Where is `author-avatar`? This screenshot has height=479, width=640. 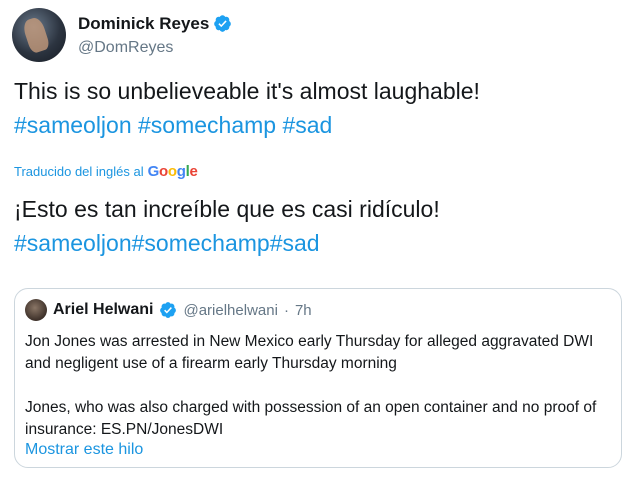
author-avatar is located at coordinates (39, 35).